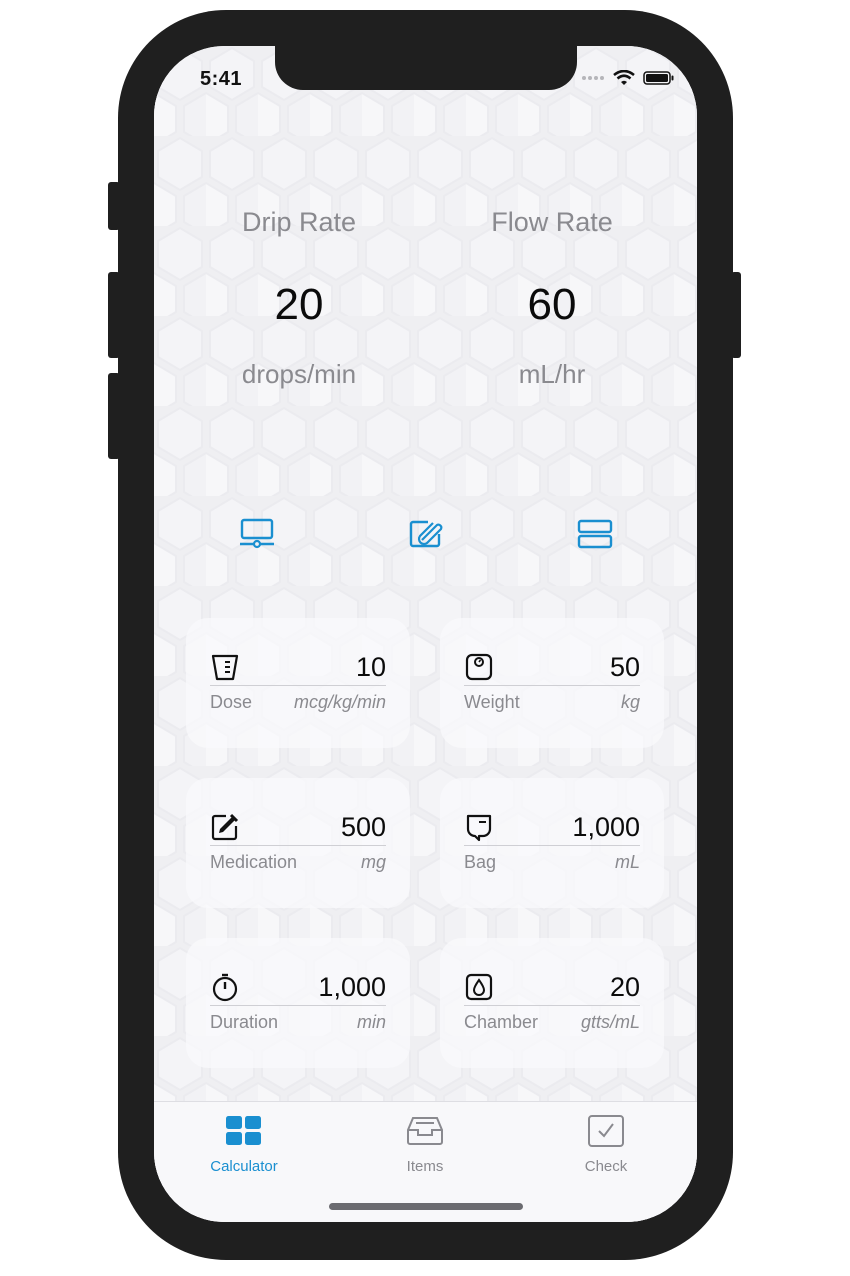 Image resolution: width=850 pixels, height=1276 pixels. What do you see at coordinates (225, 987) in the screenshot?
I see `stopwatch-icon` at bounding box center [225, 987].